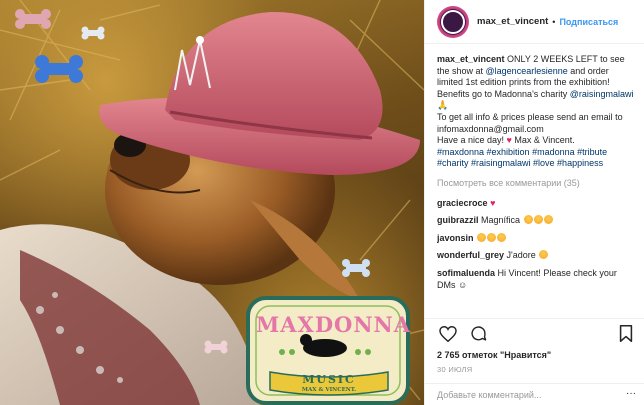  Describe the element at coordinates (453, 21) in the screenshot. I see `avatar` at that location.